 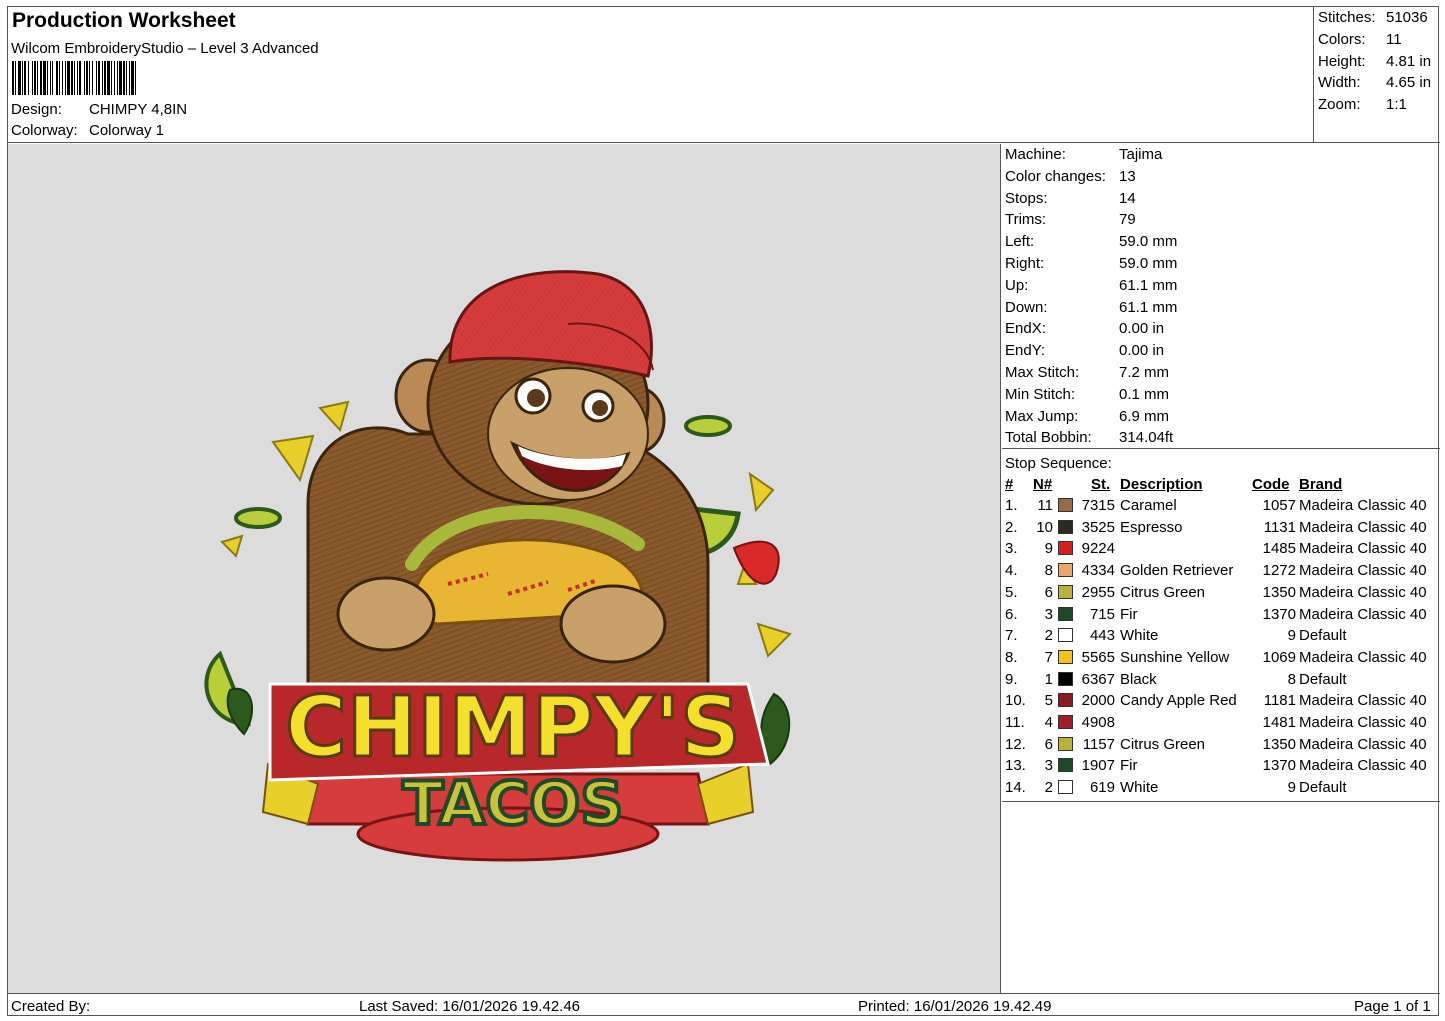 I want to click on stop-cell-needle: 4, so click(x=1048, y=722).